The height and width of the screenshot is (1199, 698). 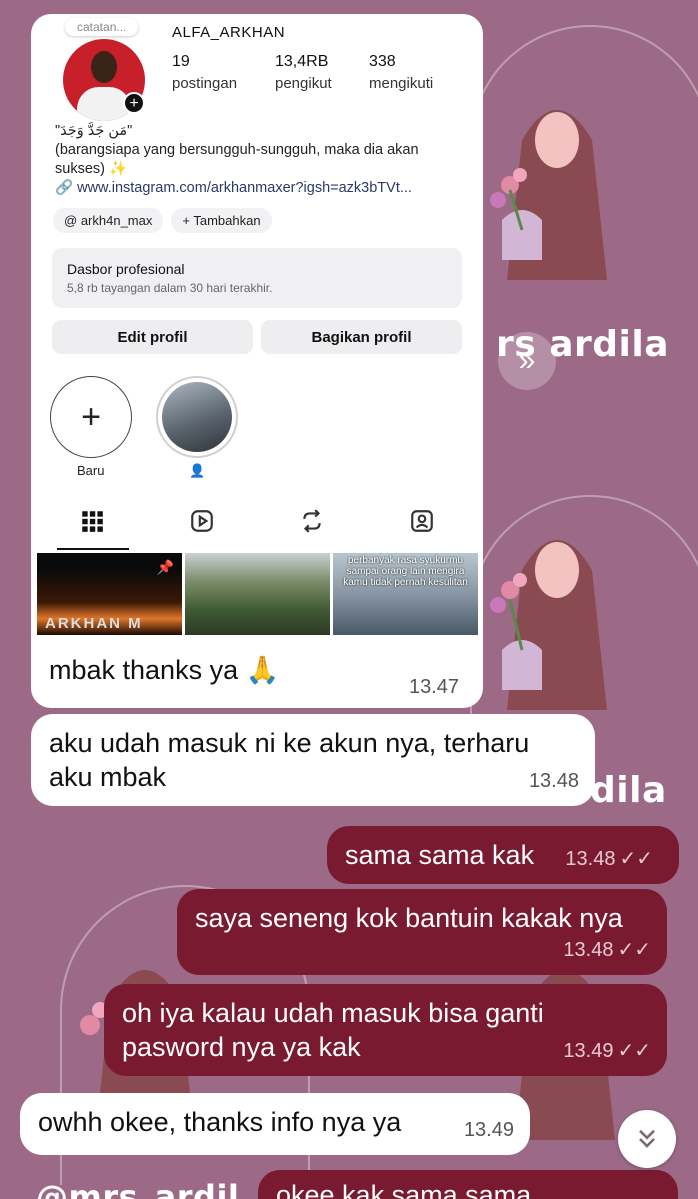 I want to click on add-story-icon: +, so click(x=134, y=103).